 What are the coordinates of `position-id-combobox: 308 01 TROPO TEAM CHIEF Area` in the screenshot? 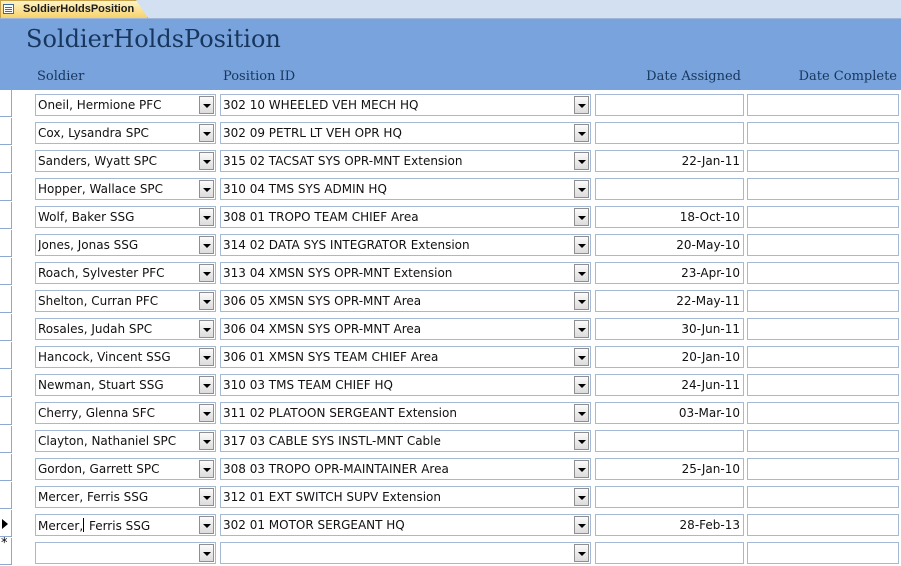 It's located at (405, 217).